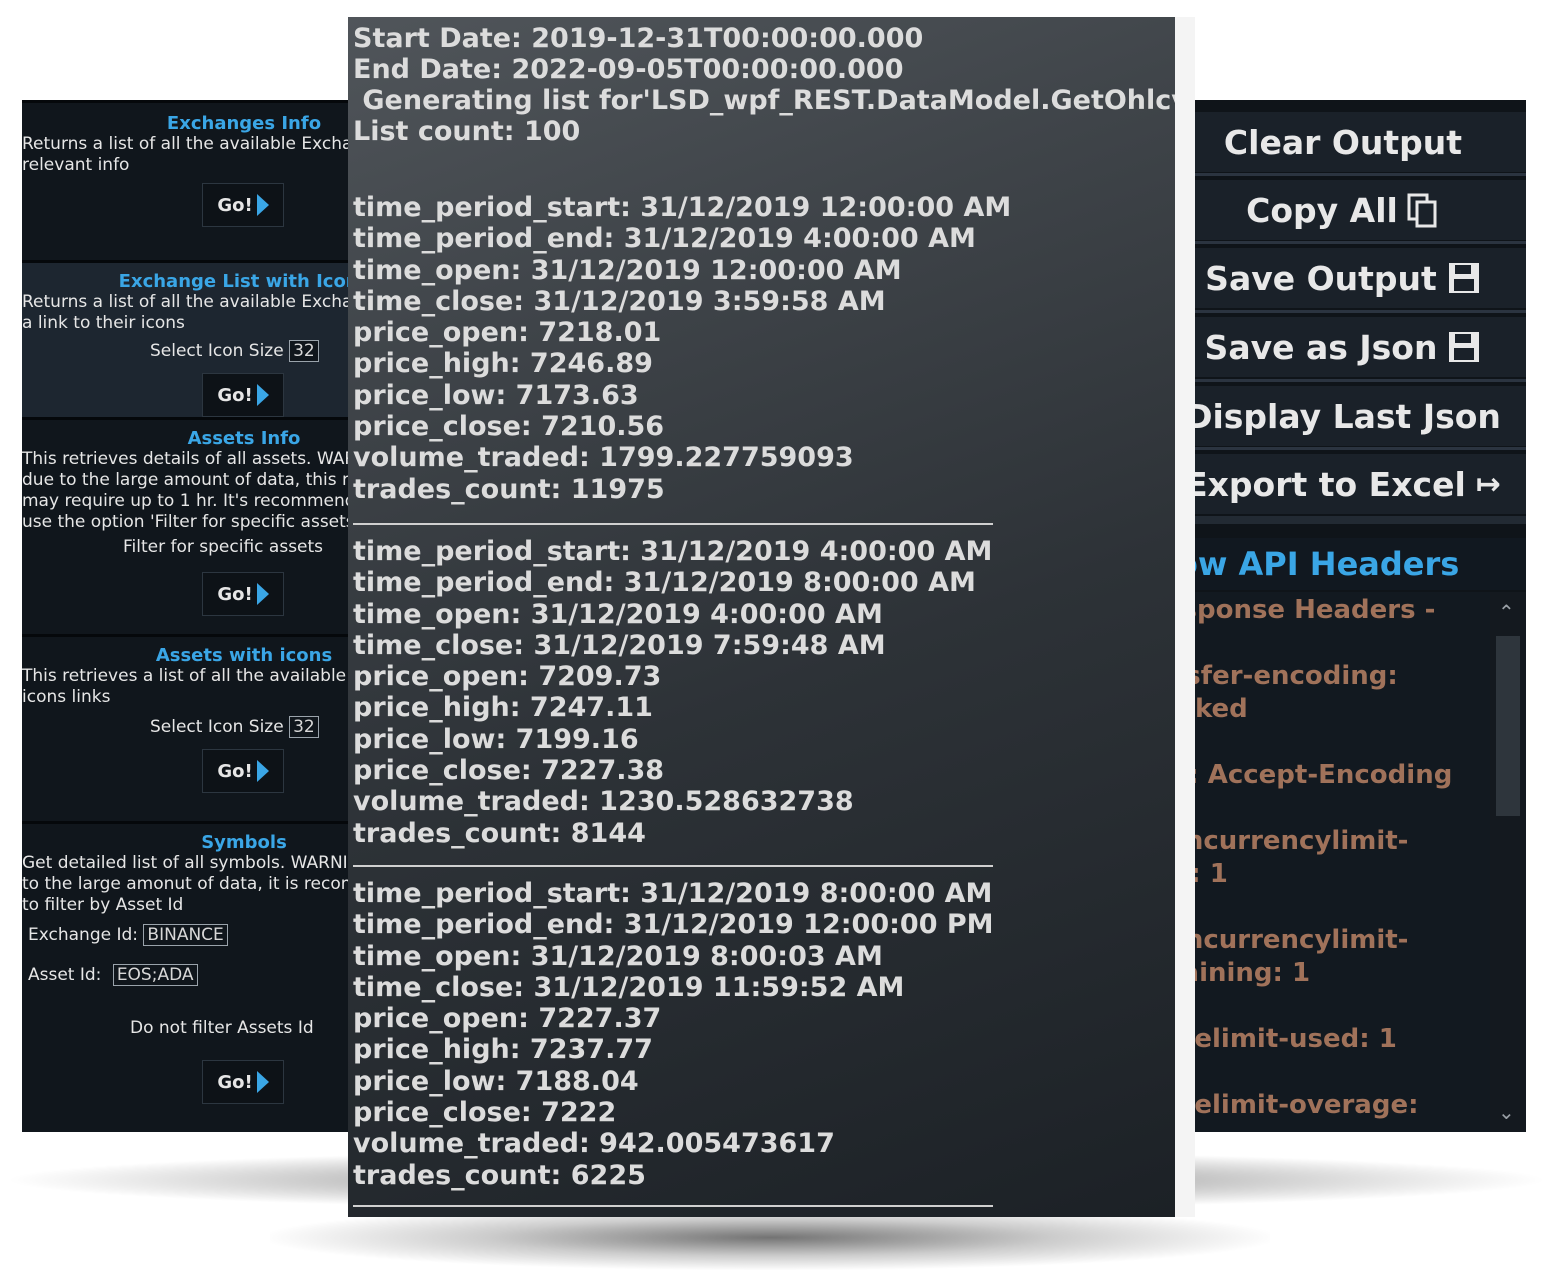 Image resolution: width=1553 pixels, height=1270 pixels. Describe the element at coordinates (499, 833) in the screenshot. I see `record-field: trades_count: 8144` at that location.